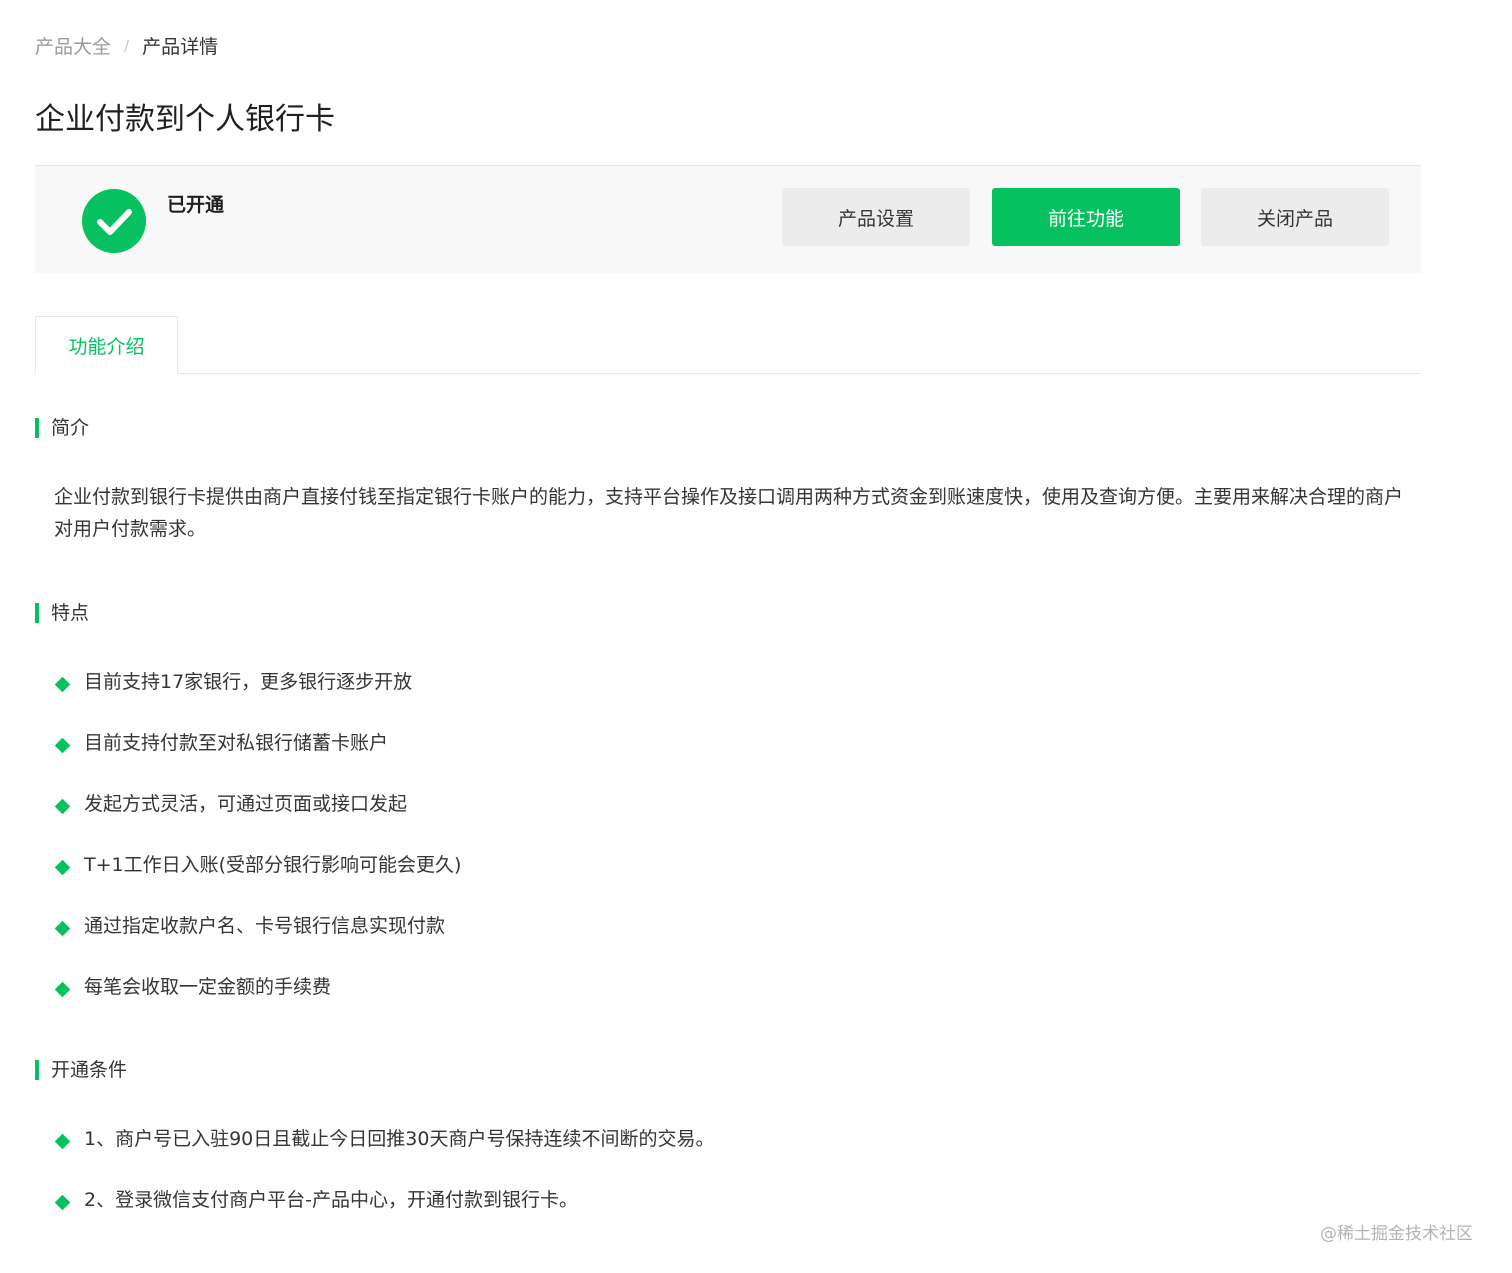 This screenshot has width=1512, height=1273. Describe the element at coordinates (257, 941) in the screenshot. I see `list-item: 通过指定收款户名、卡号银行信息实现付款` at that location.